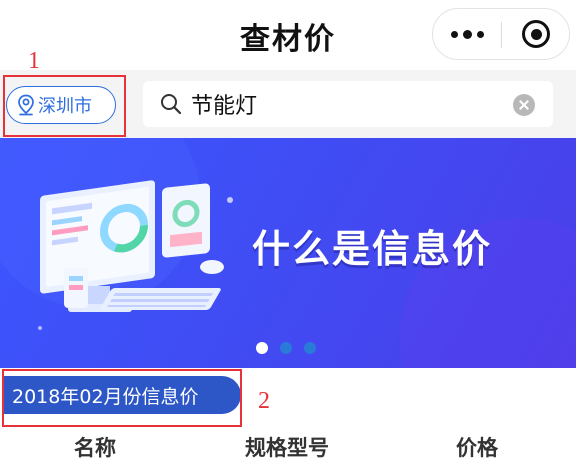  What do you see at coordinates (372, 249) in the screenshot?
I see `banner-slogan: 什么是信息价` at bounding box center [372, 249].